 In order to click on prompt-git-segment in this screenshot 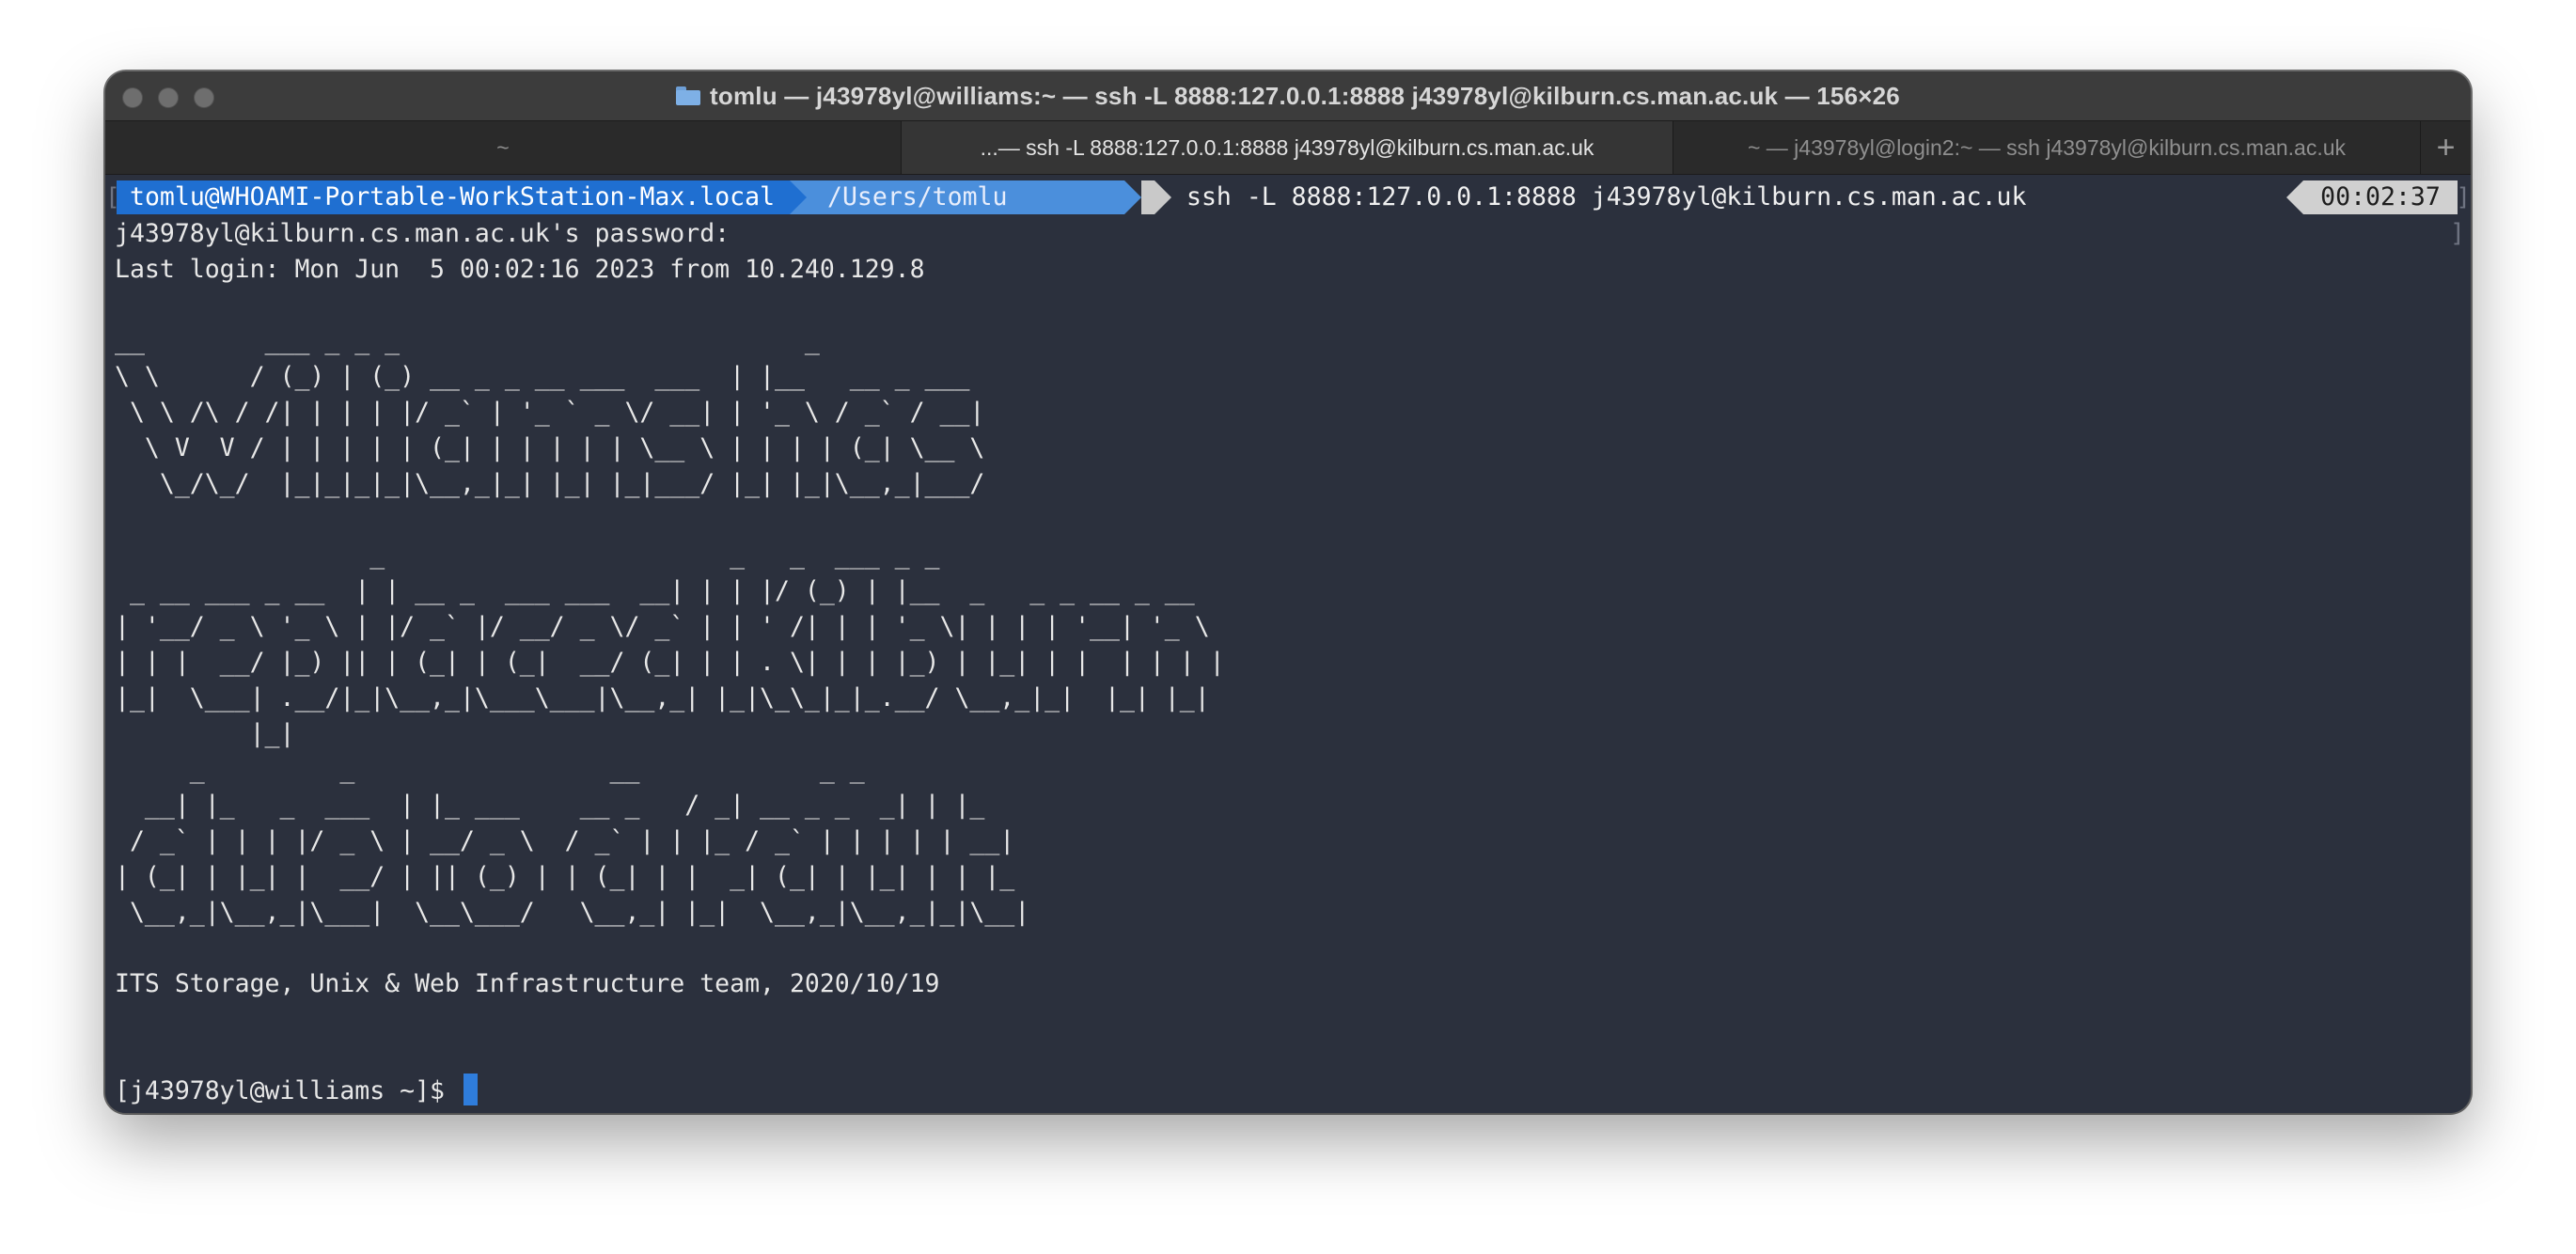, I will do `click(1148, 197)`.